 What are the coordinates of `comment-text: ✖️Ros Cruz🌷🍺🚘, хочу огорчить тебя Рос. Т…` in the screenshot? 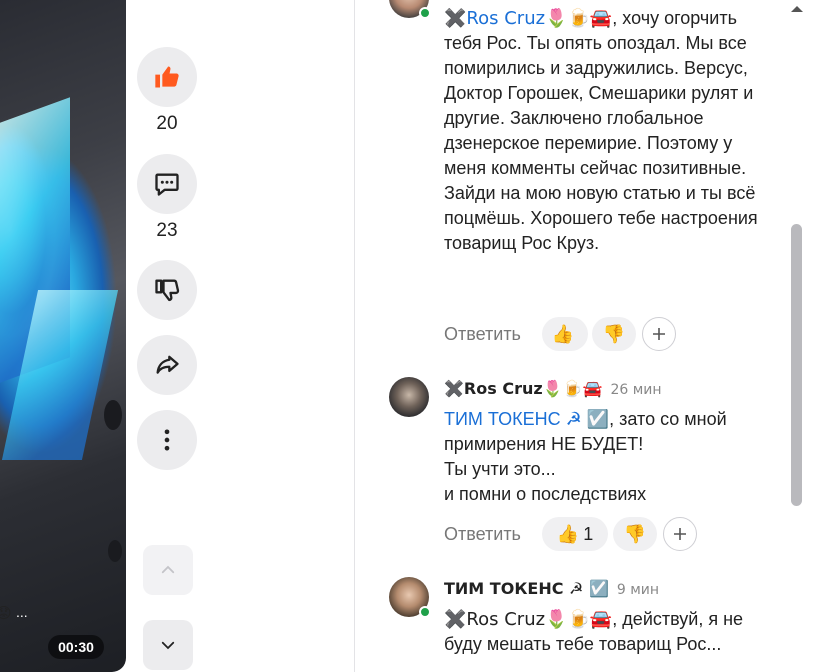 It's located at (607, 131).